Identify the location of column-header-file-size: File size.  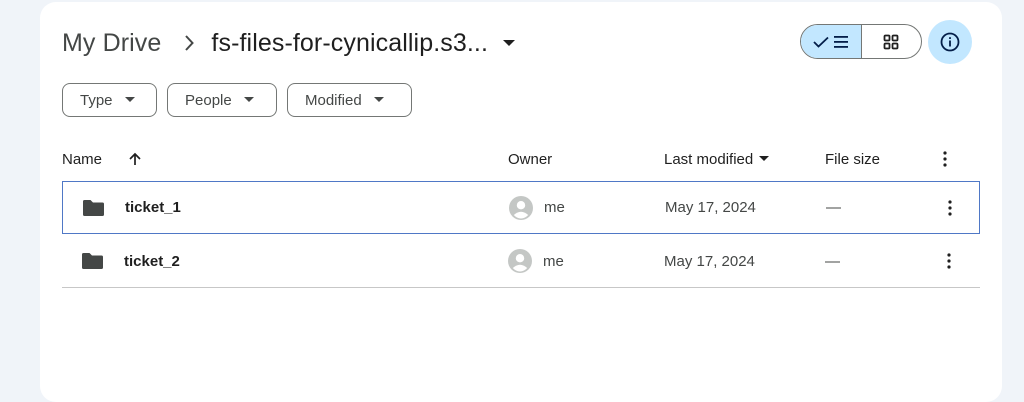
(852, 159).